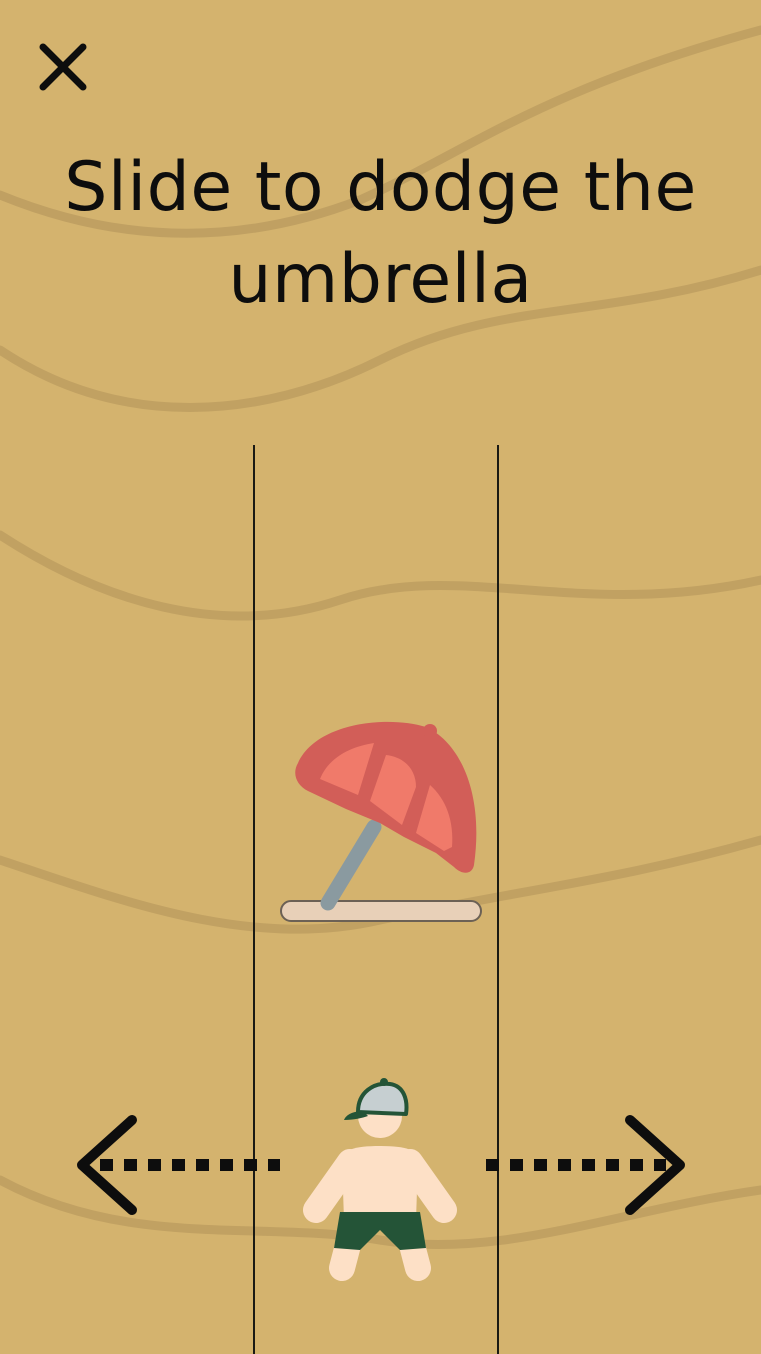 The width and height of the screenshot is (761, 1354). What do you see at coordinates (380, 1179) in the screenshot?
I see `beachgoer-icon` at bounding box center [380, 1179].